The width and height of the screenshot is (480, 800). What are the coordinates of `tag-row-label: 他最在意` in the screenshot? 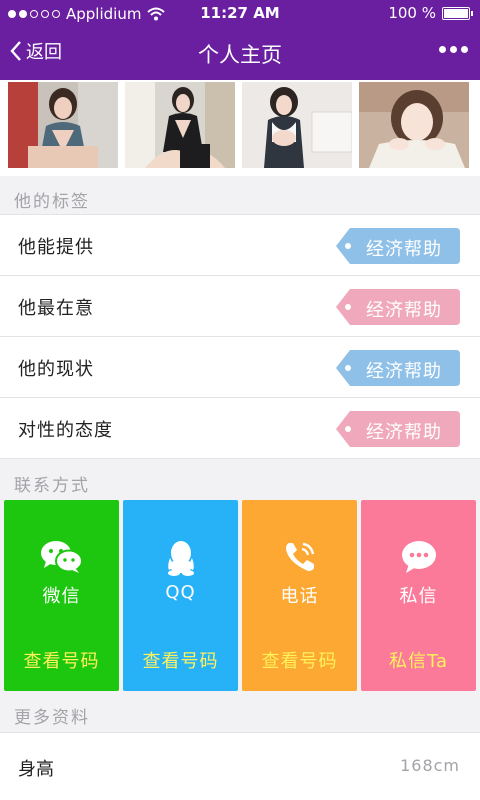 It's located at (56, 308).